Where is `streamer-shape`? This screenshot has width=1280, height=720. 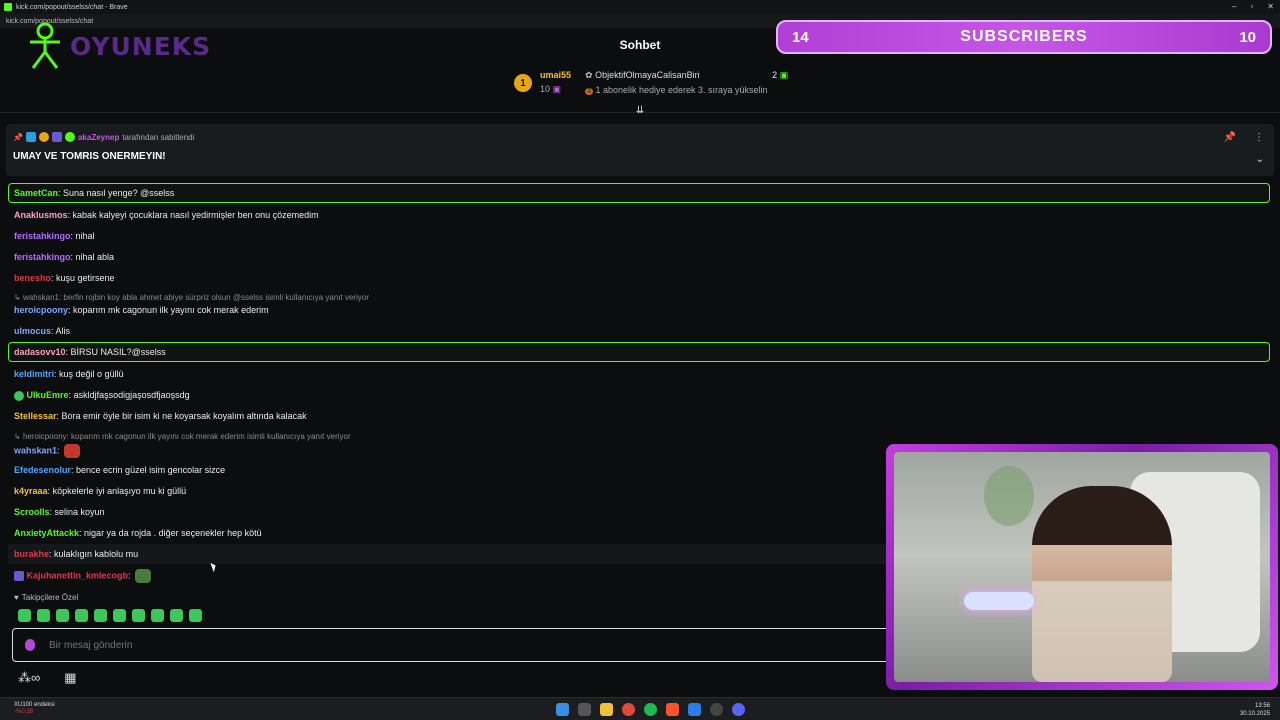
streamer-shape is located at coordinates (1102, 584).